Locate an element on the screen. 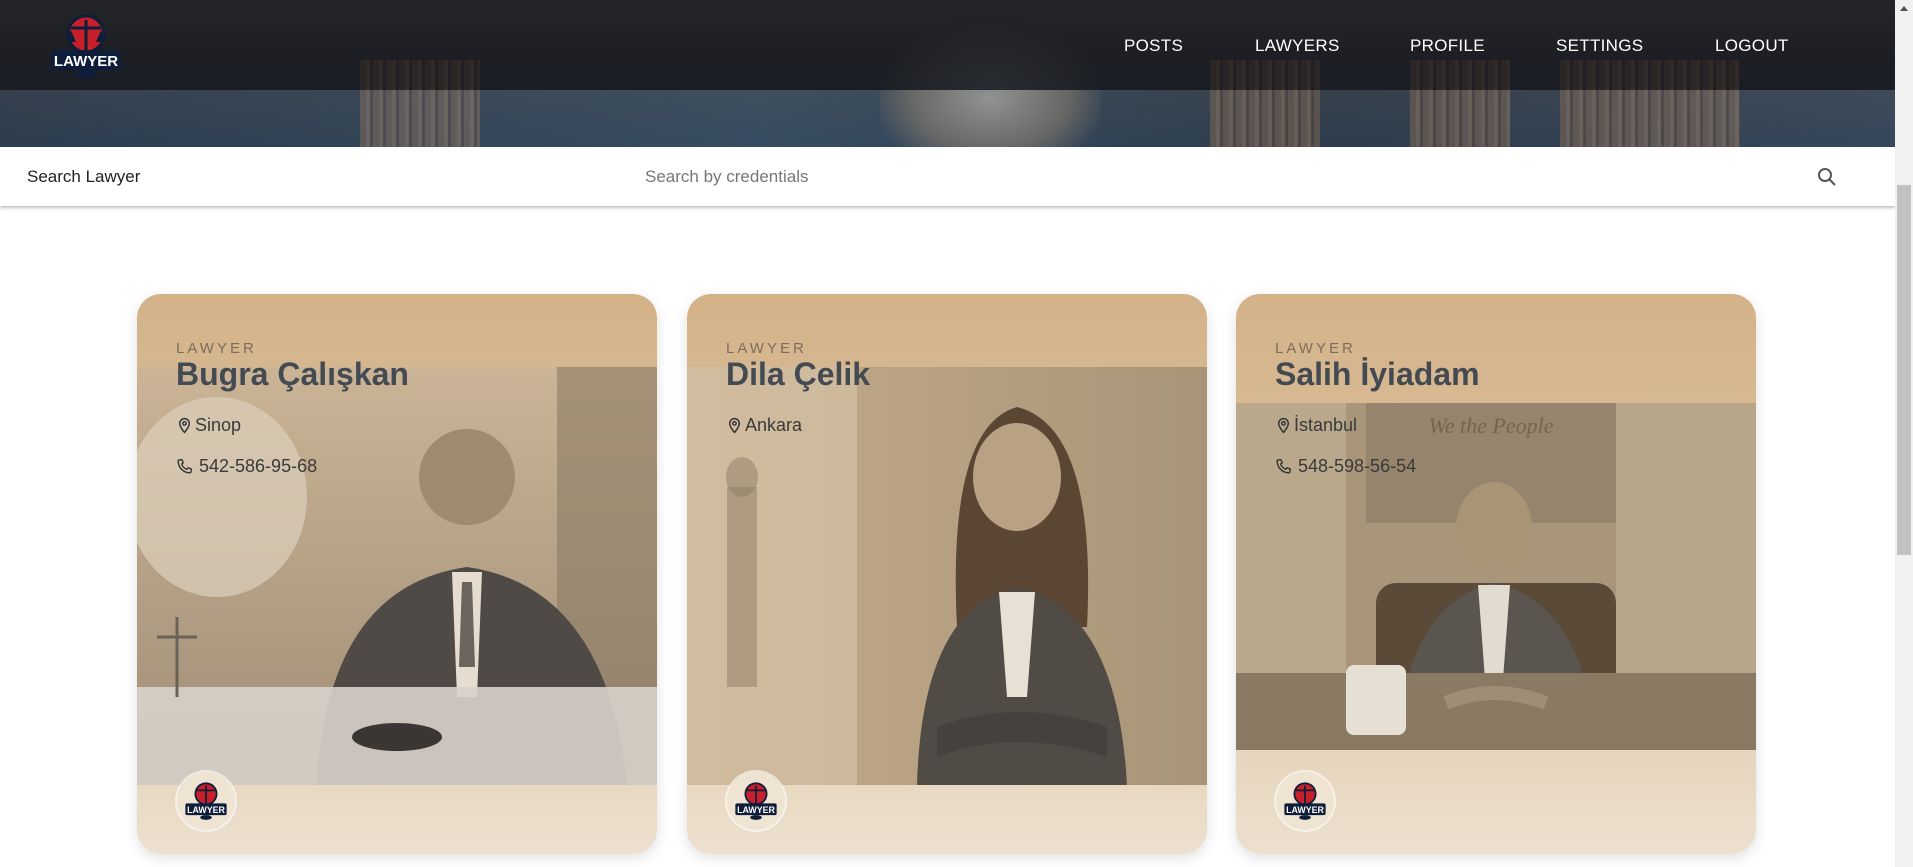 The width and height of the screenshot is (1913, 867). search-title: Search Lawyer is located at coordinates (84, 176).